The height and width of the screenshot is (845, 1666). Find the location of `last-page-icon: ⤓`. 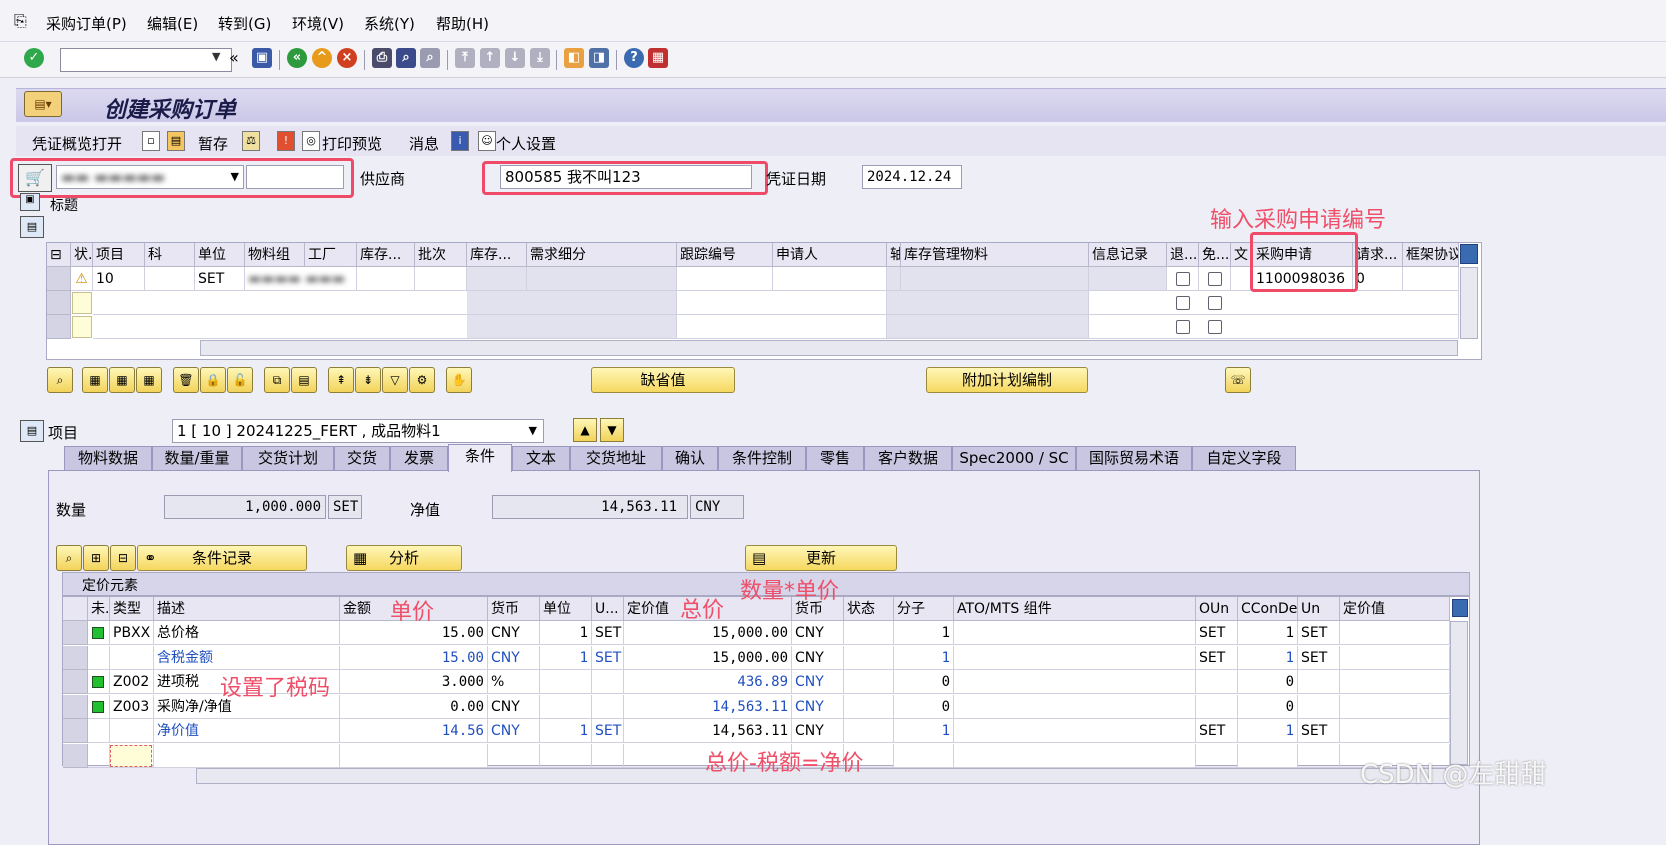

last-page-icon: ⤓ is located at coordinates (540, 58).